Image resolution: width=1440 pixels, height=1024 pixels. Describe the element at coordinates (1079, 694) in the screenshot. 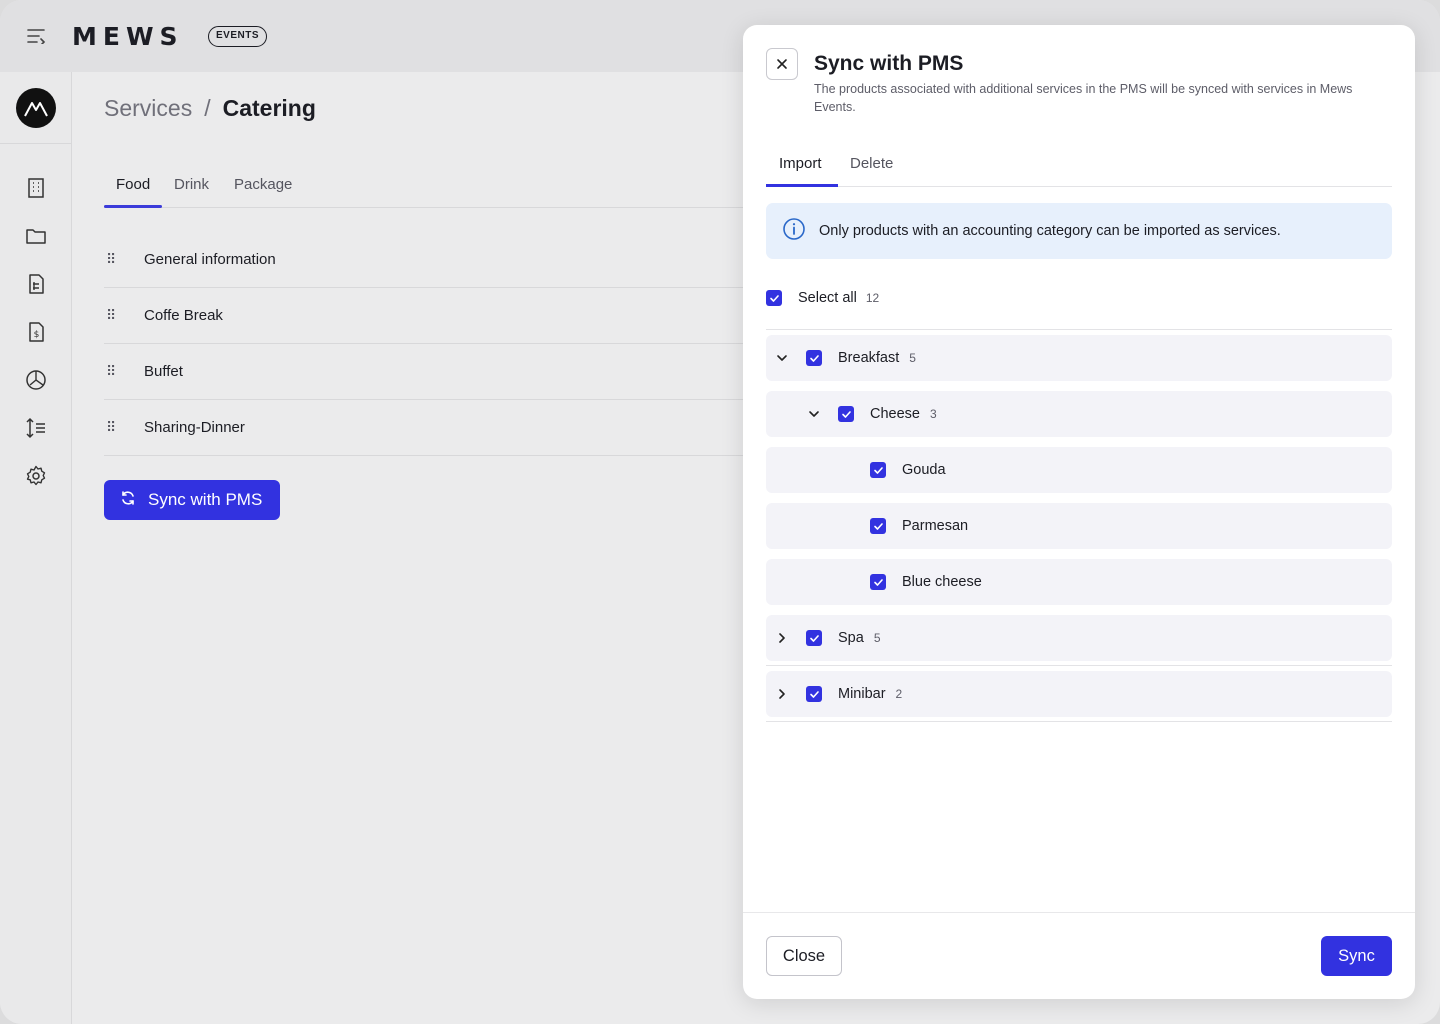

I see `tree-row-minibar: Minibar 2` at that location.